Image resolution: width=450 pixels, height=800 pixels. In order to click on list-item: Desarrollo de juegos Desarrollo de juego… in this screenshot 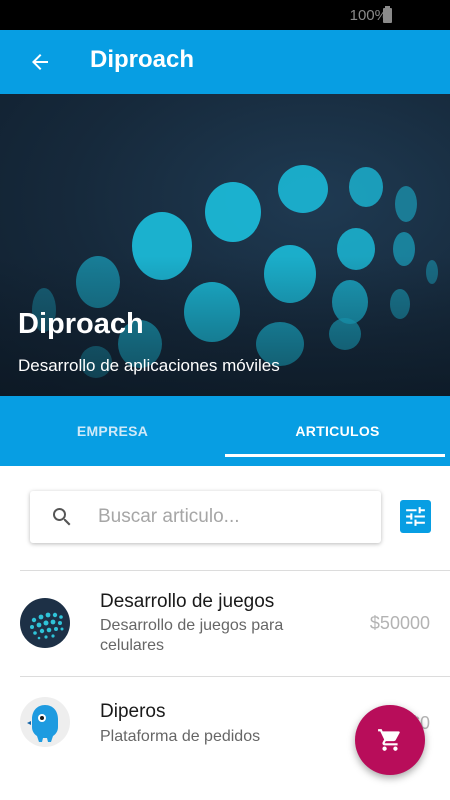, I will do `click(225, 623)`.